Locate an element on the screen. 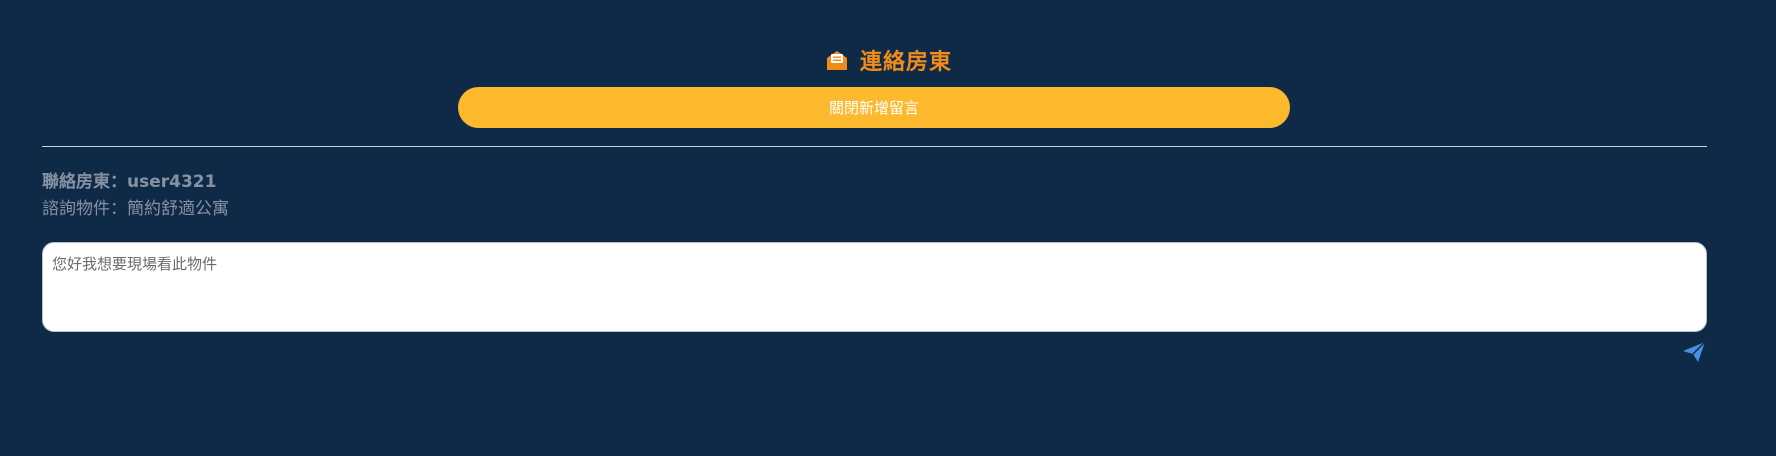  property-info: 諮詢物件：簡約舒適公寓 is located at coordinates (135, 209).